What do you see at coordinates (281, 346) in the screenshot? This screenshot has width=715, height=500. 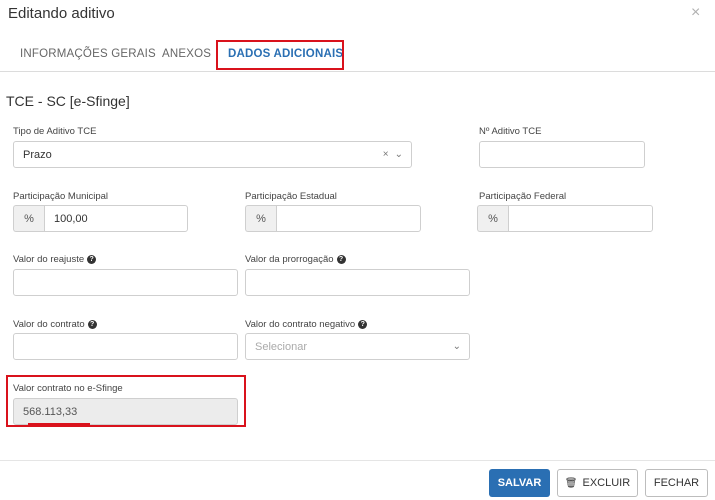 I see `valor-contrato-negativo-placeholder: Selecionar` at bounding box center [281, 346].